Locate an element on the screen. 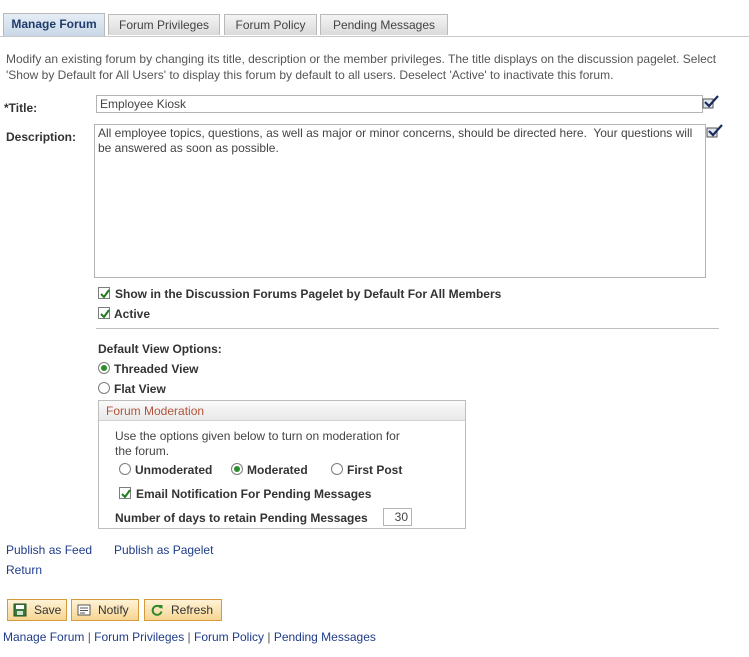  title-label: *Title: is located at coordinates (21, 108).